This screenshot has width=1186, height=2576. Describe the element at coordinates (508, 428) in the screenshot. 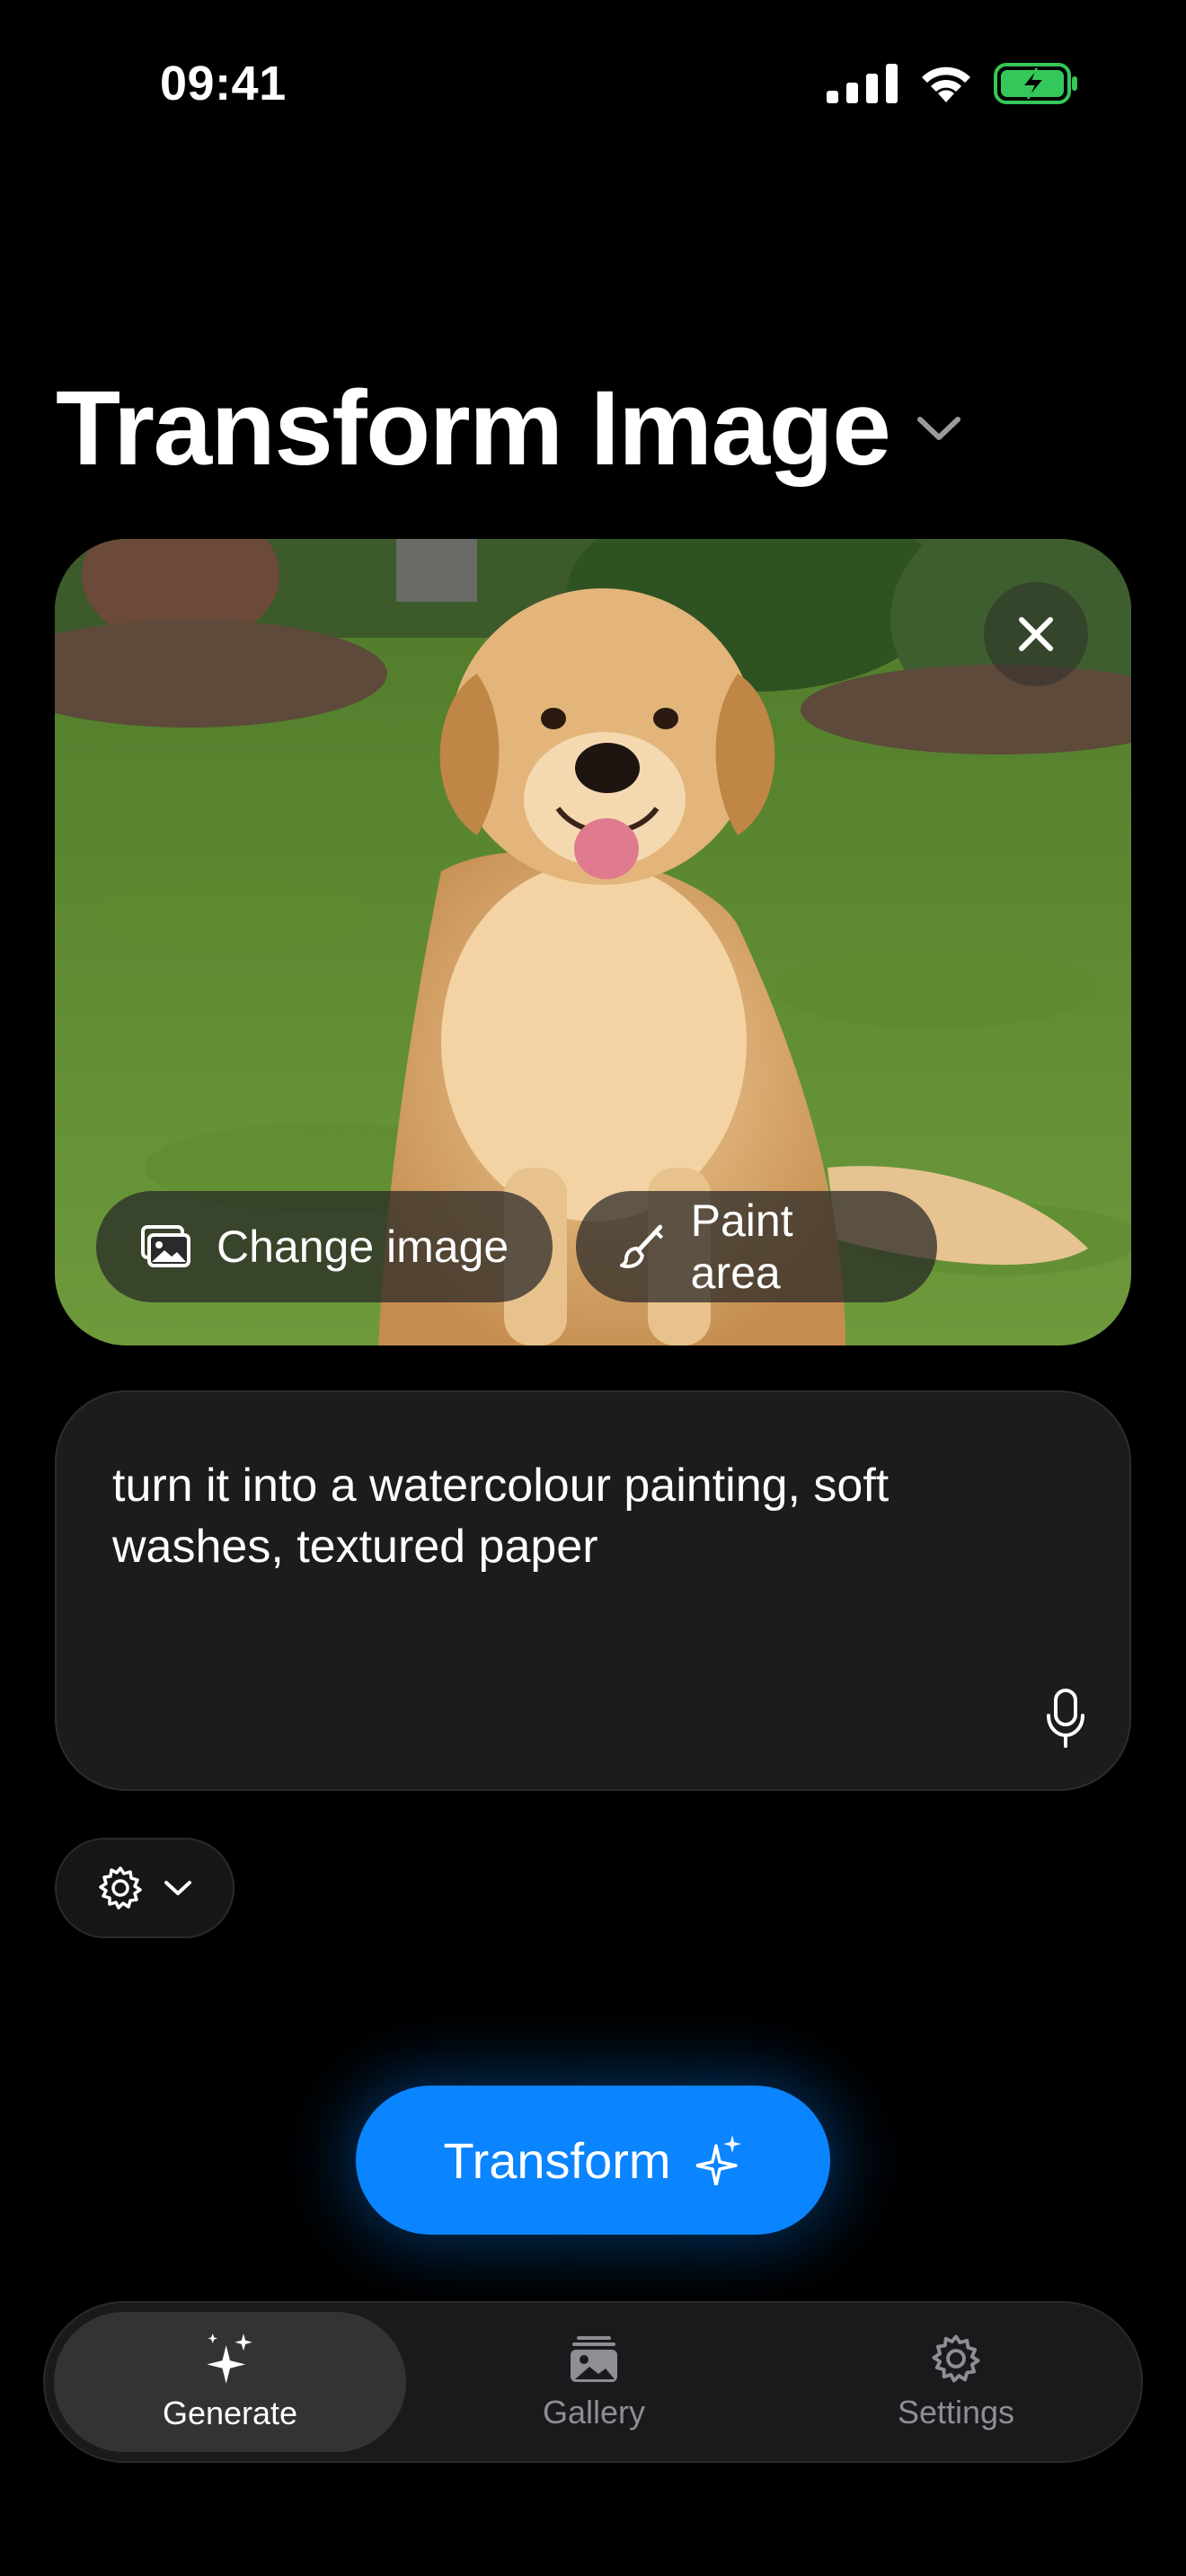

I see `title-dropdown: Transform Image` at that location.